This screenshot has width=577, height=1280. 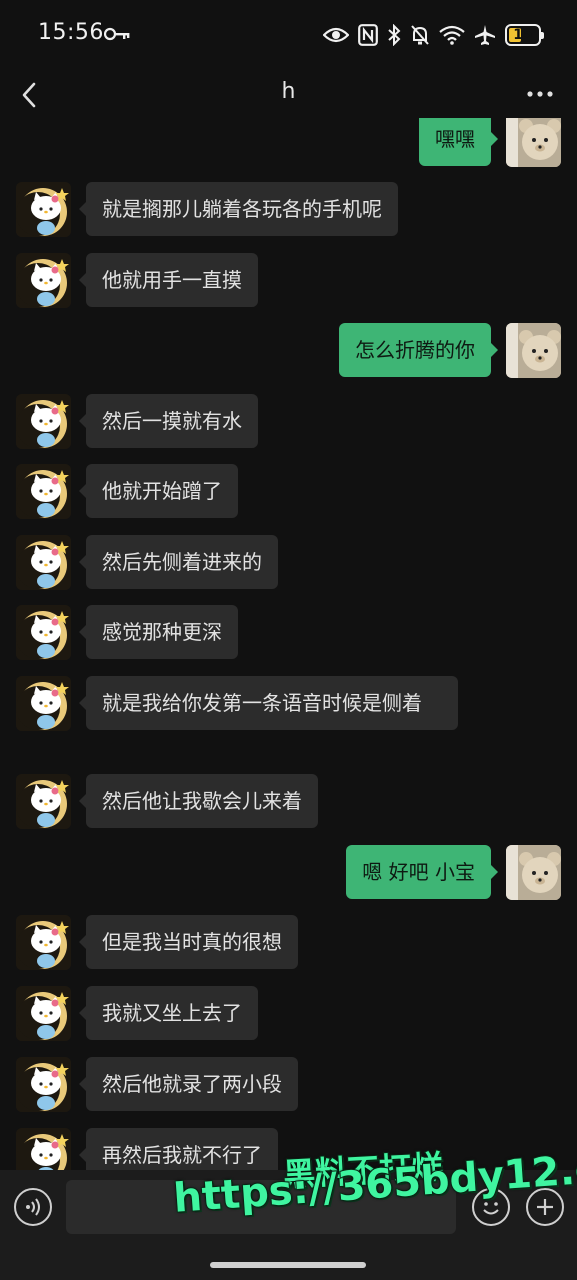 I want to click on wifi-icon, so click(x=452, y=35).